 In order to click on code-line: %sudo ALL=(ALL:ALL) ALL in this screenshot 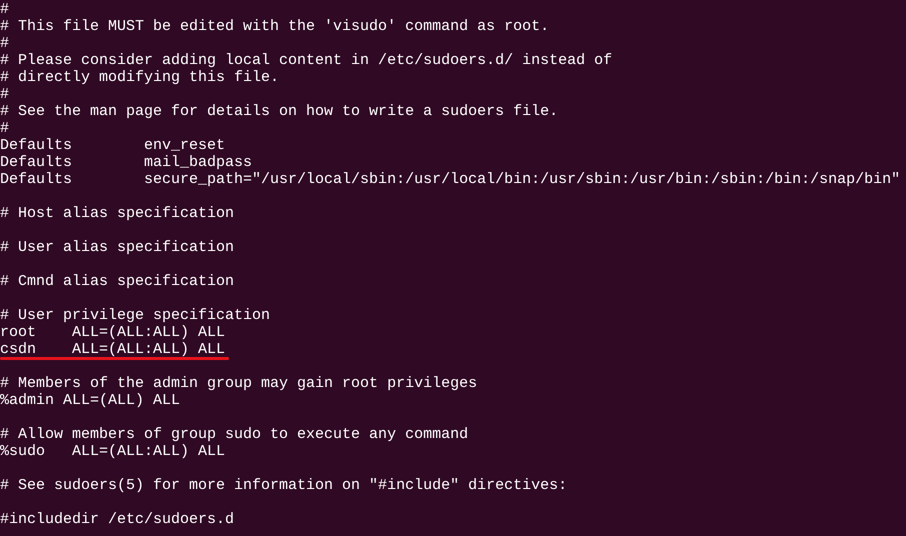, I will do `click(113, 451)`.